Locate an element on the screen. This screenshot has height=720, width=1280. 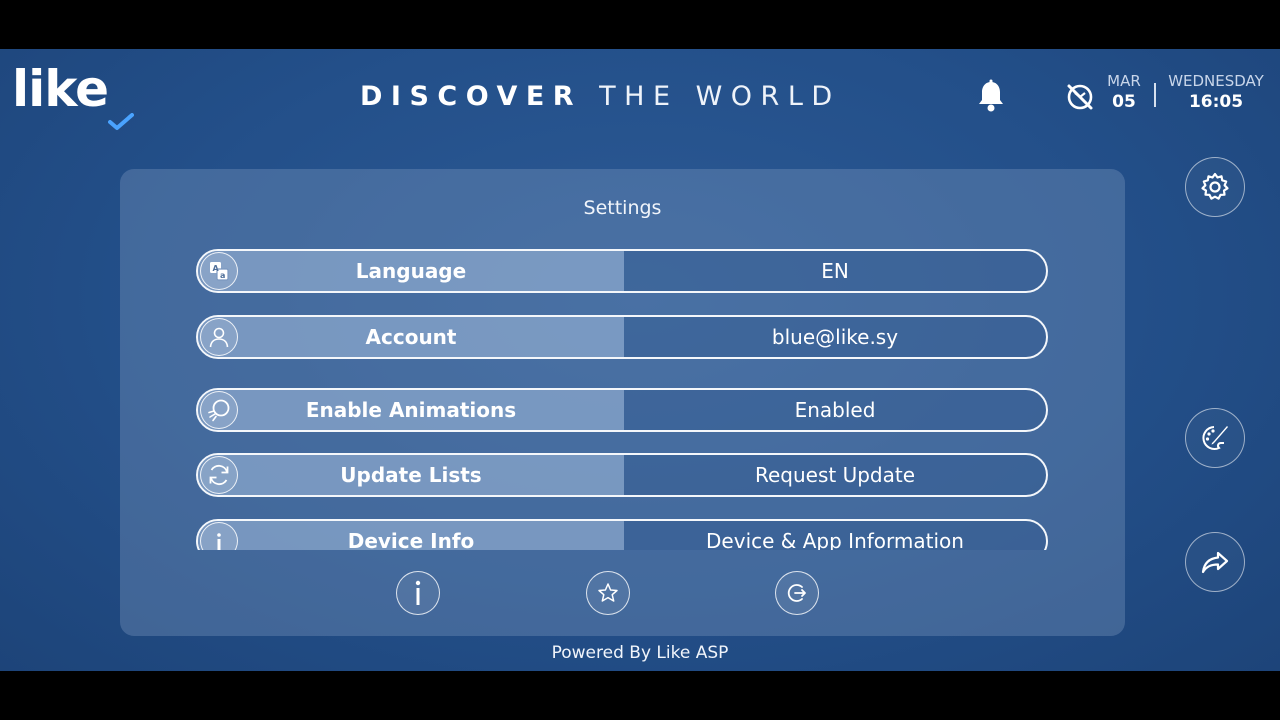
date-divider is located at coordinates (1155, 95).